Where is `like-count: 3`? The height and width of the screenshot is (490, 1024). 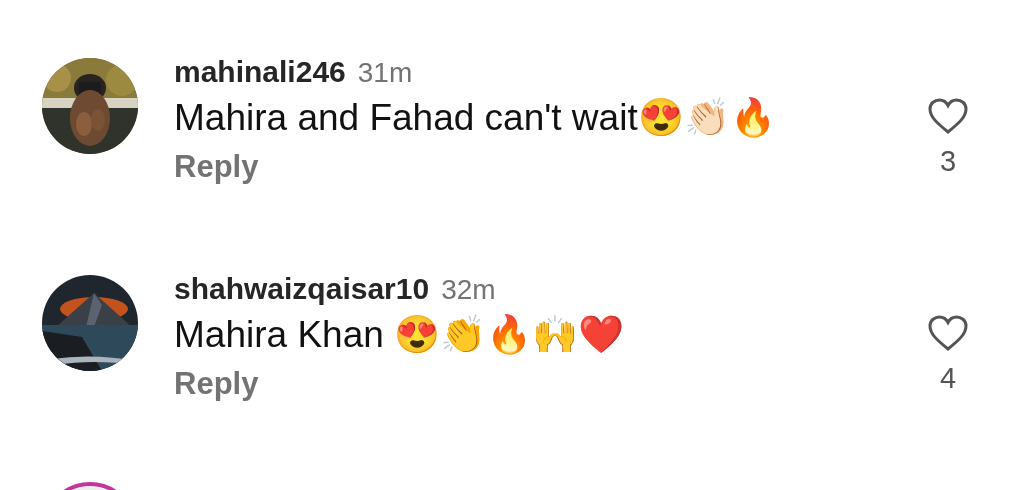
like-count: 3 is located at coordinates (948, 161).